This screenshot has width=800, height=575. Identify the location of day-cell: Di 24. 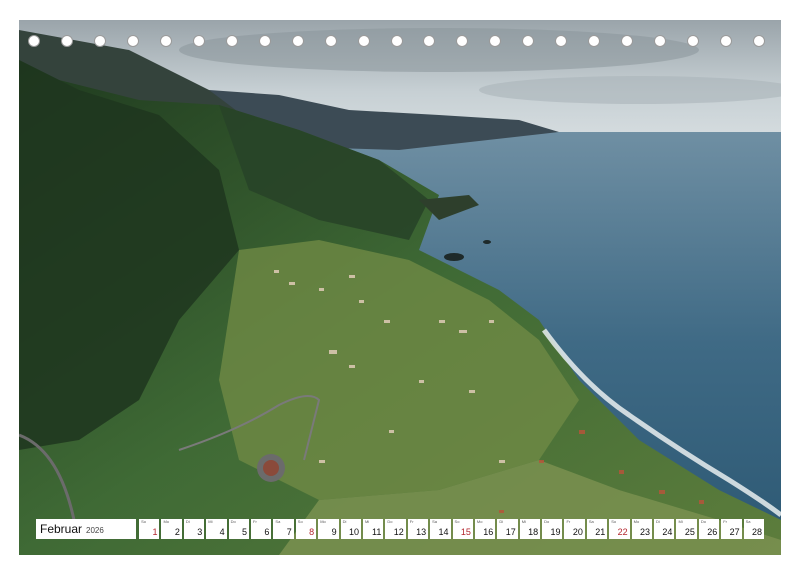
(664, 529).